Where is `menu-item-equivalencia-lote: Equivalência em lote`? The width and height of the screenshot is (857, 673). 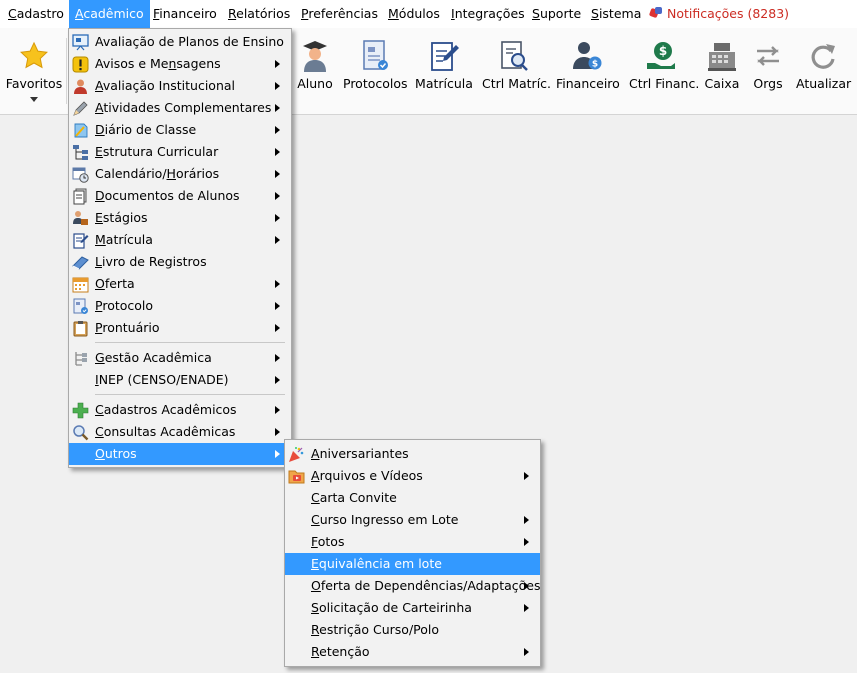
menu-item-equivalencia-lote: Equivalência em lote is located at coordinates (412, 564).